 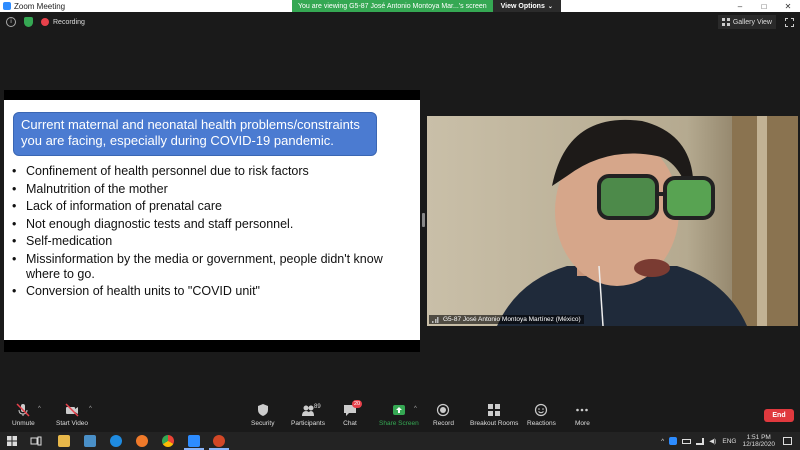 I want to click on firefox-icon, so click(x=142, y=441).